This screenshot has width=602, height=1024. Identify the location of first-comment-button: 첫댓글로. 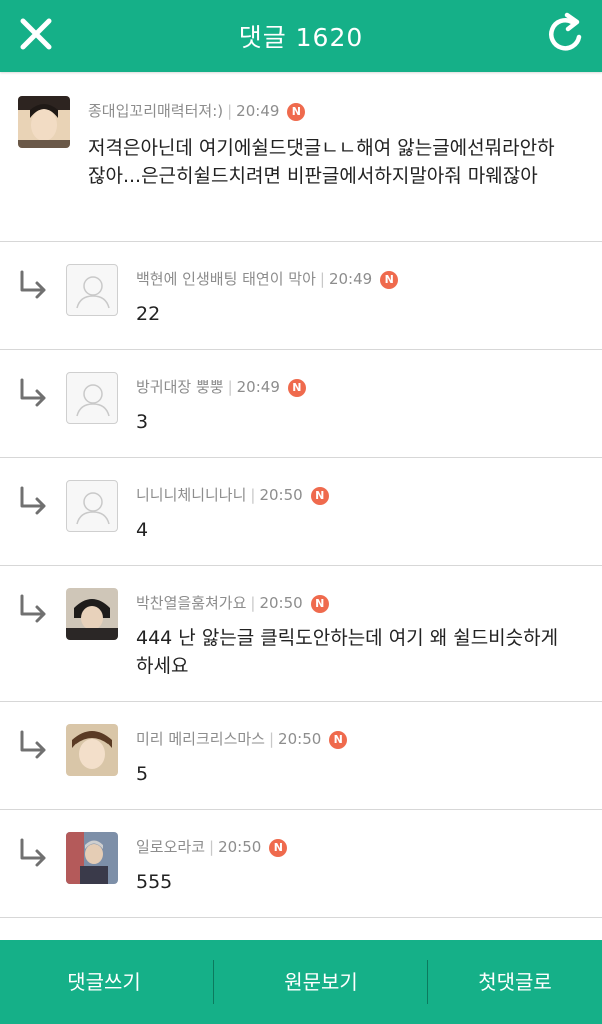
(508, 982).